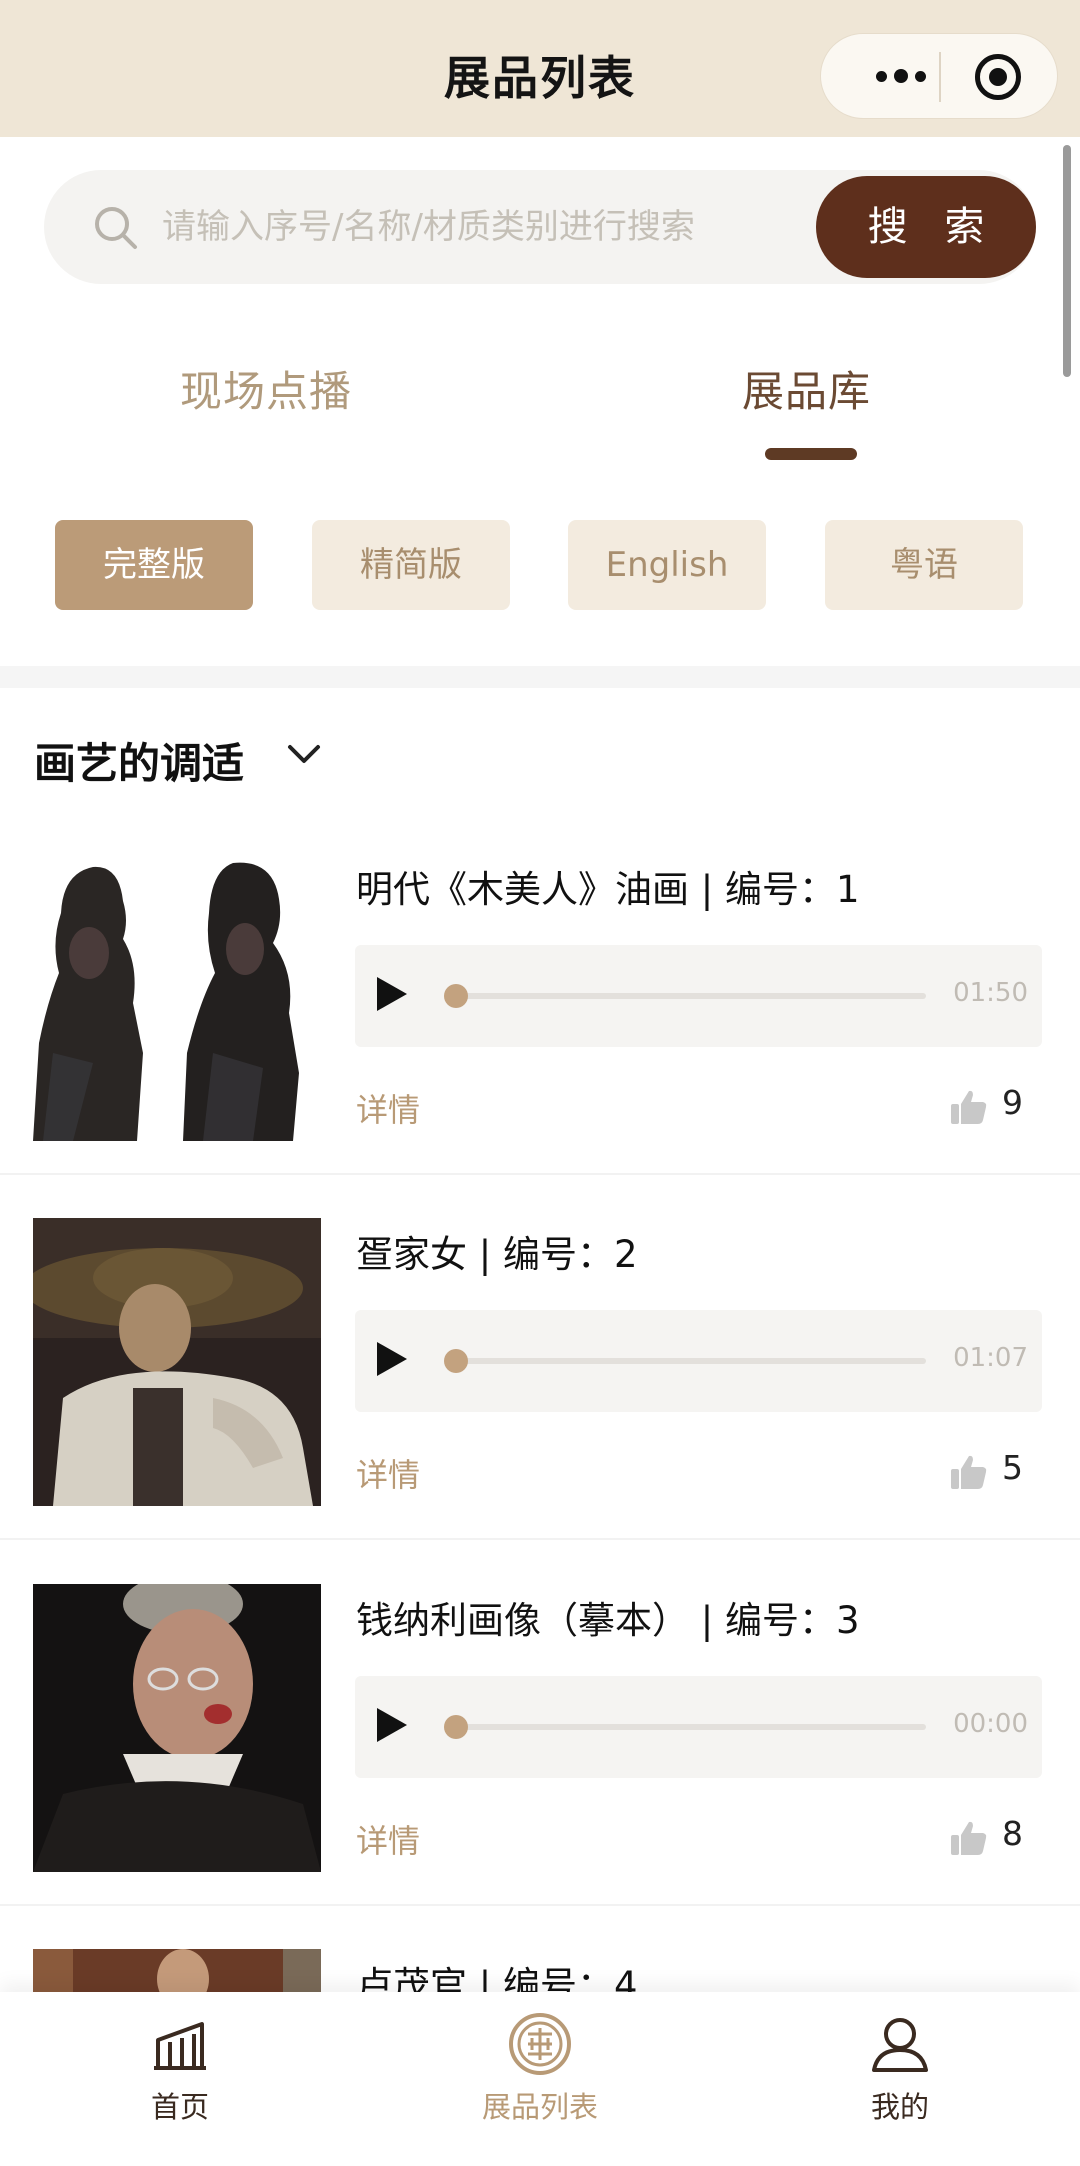  What do you see at coordinates (180, 2079) in the screenshot?
I see `nav-home: 首页` at bounding box center [180, 2079].